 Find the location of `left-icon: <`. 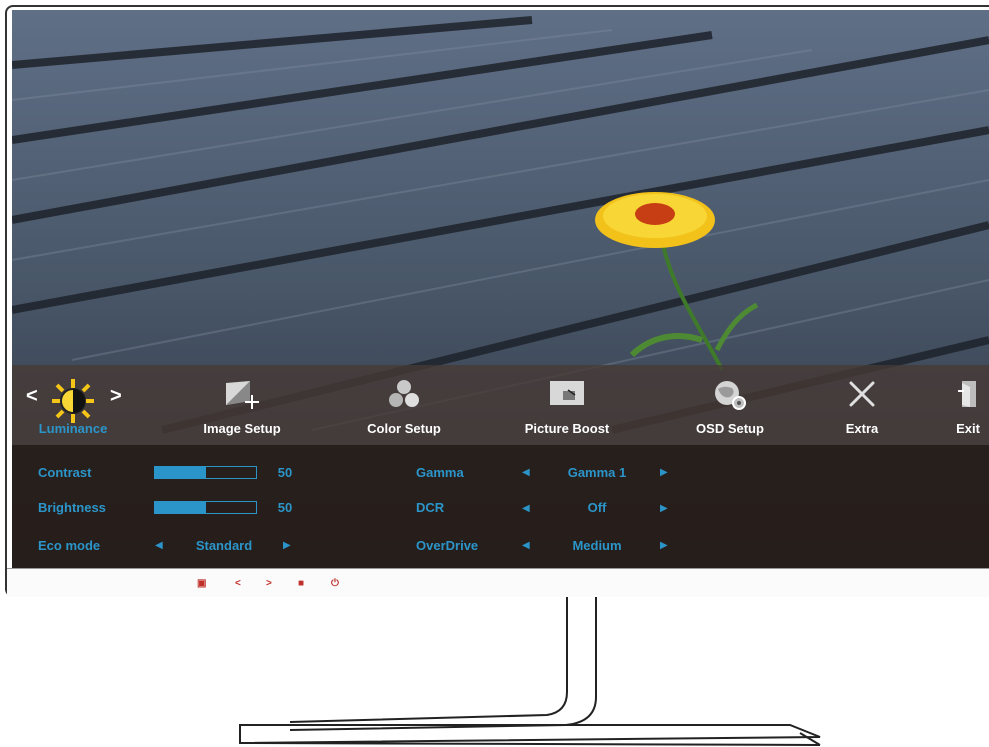

left-icon: < is located at coordinates (238, 583).